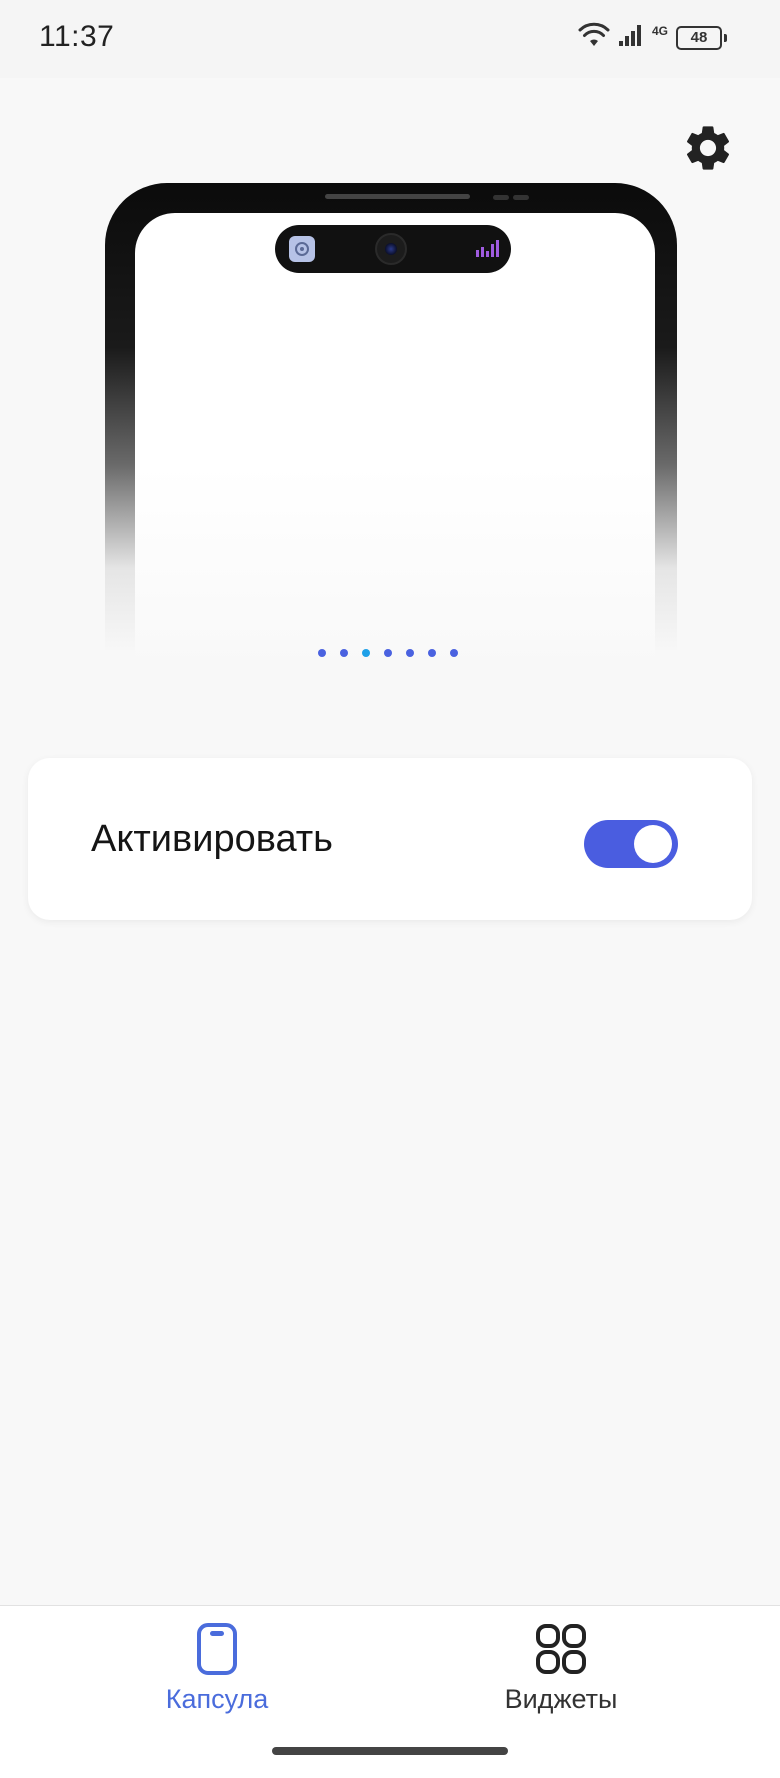  I want to click on status-icons: 4G 48, so click(652, 37).